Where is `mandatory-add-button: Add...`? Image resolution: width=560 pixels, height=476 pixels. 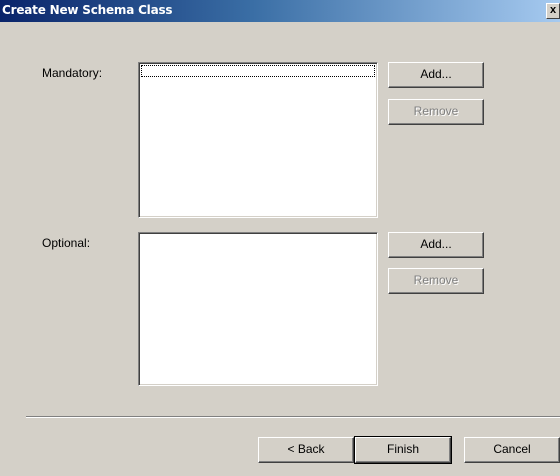 mandatory-add-button: Add... is located at coordinates (436, 75).